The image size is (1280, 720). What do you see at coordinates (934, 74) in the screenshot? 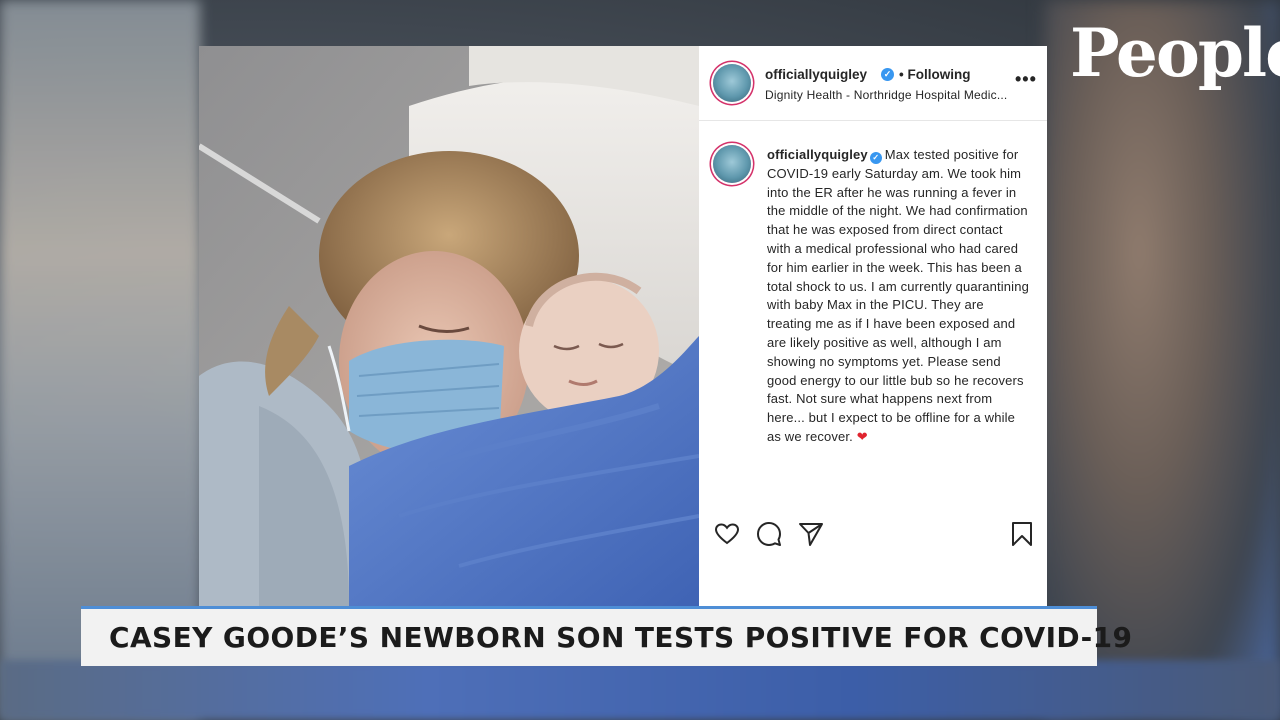
I see `following-status: • Following` at bounding box center [934, 74].